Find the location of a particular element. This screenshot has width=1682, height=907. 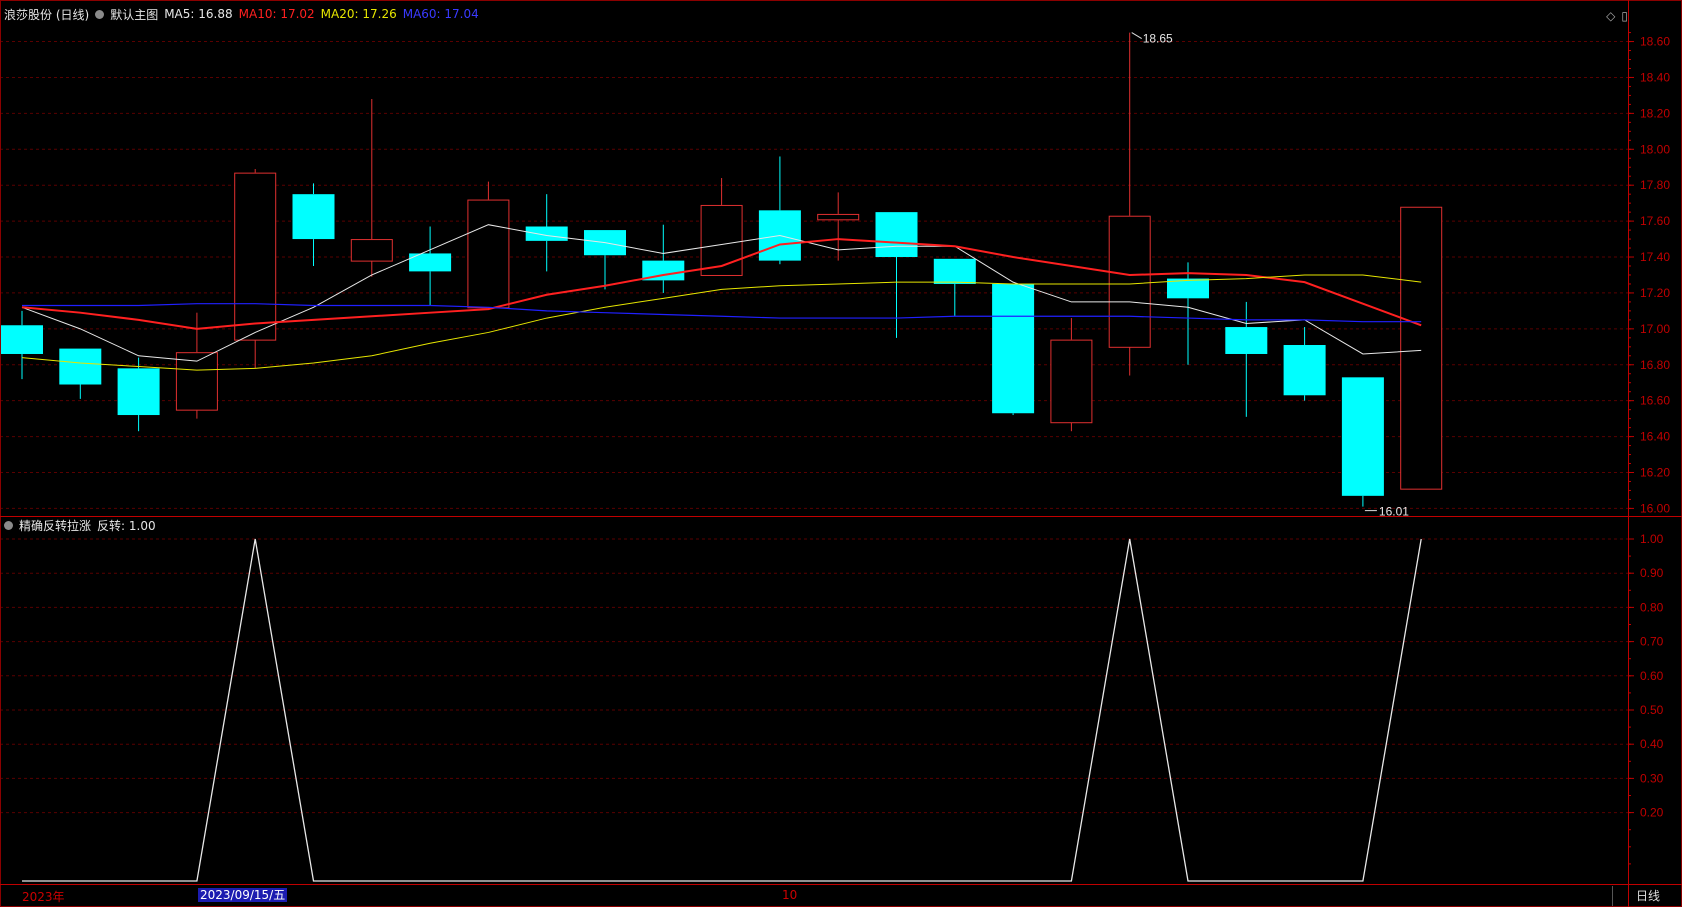

price-tick-label: 17.00 is located at coordinates (1655, 329).